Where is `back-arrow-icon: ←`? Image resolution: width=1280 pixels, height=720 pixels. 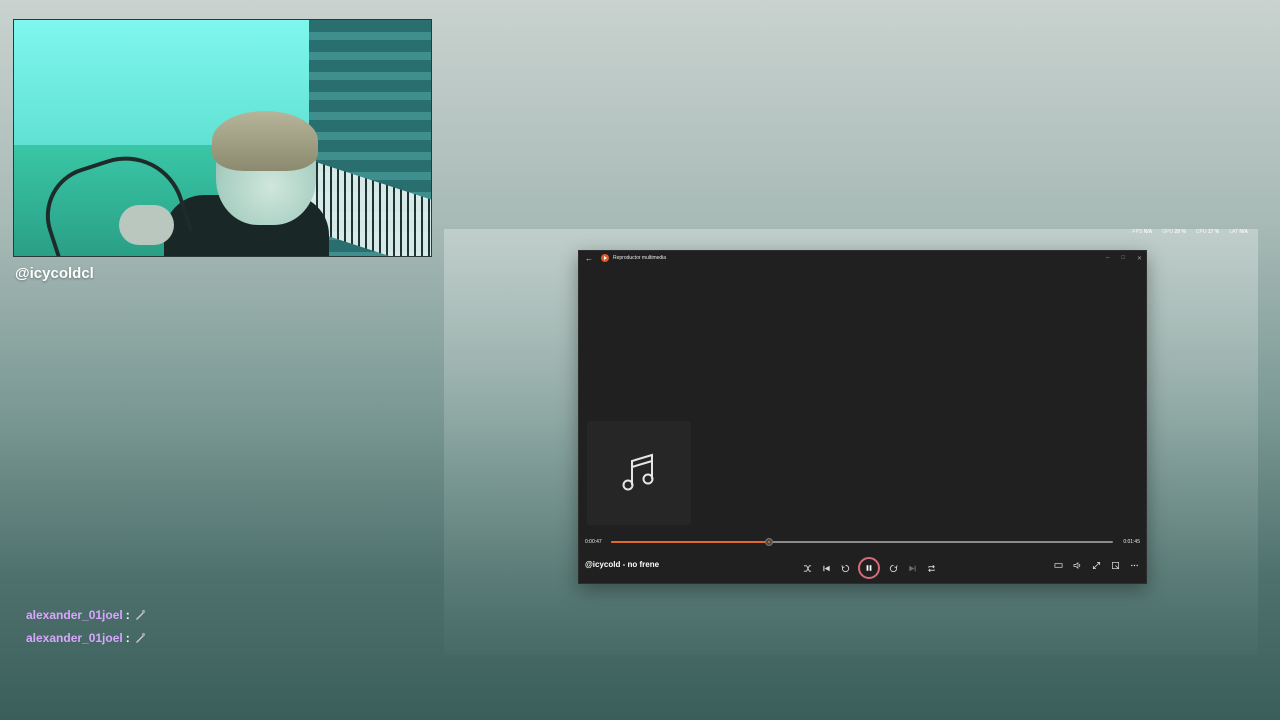
back-arrow-icon: ← is located at coordinates (589, 258).